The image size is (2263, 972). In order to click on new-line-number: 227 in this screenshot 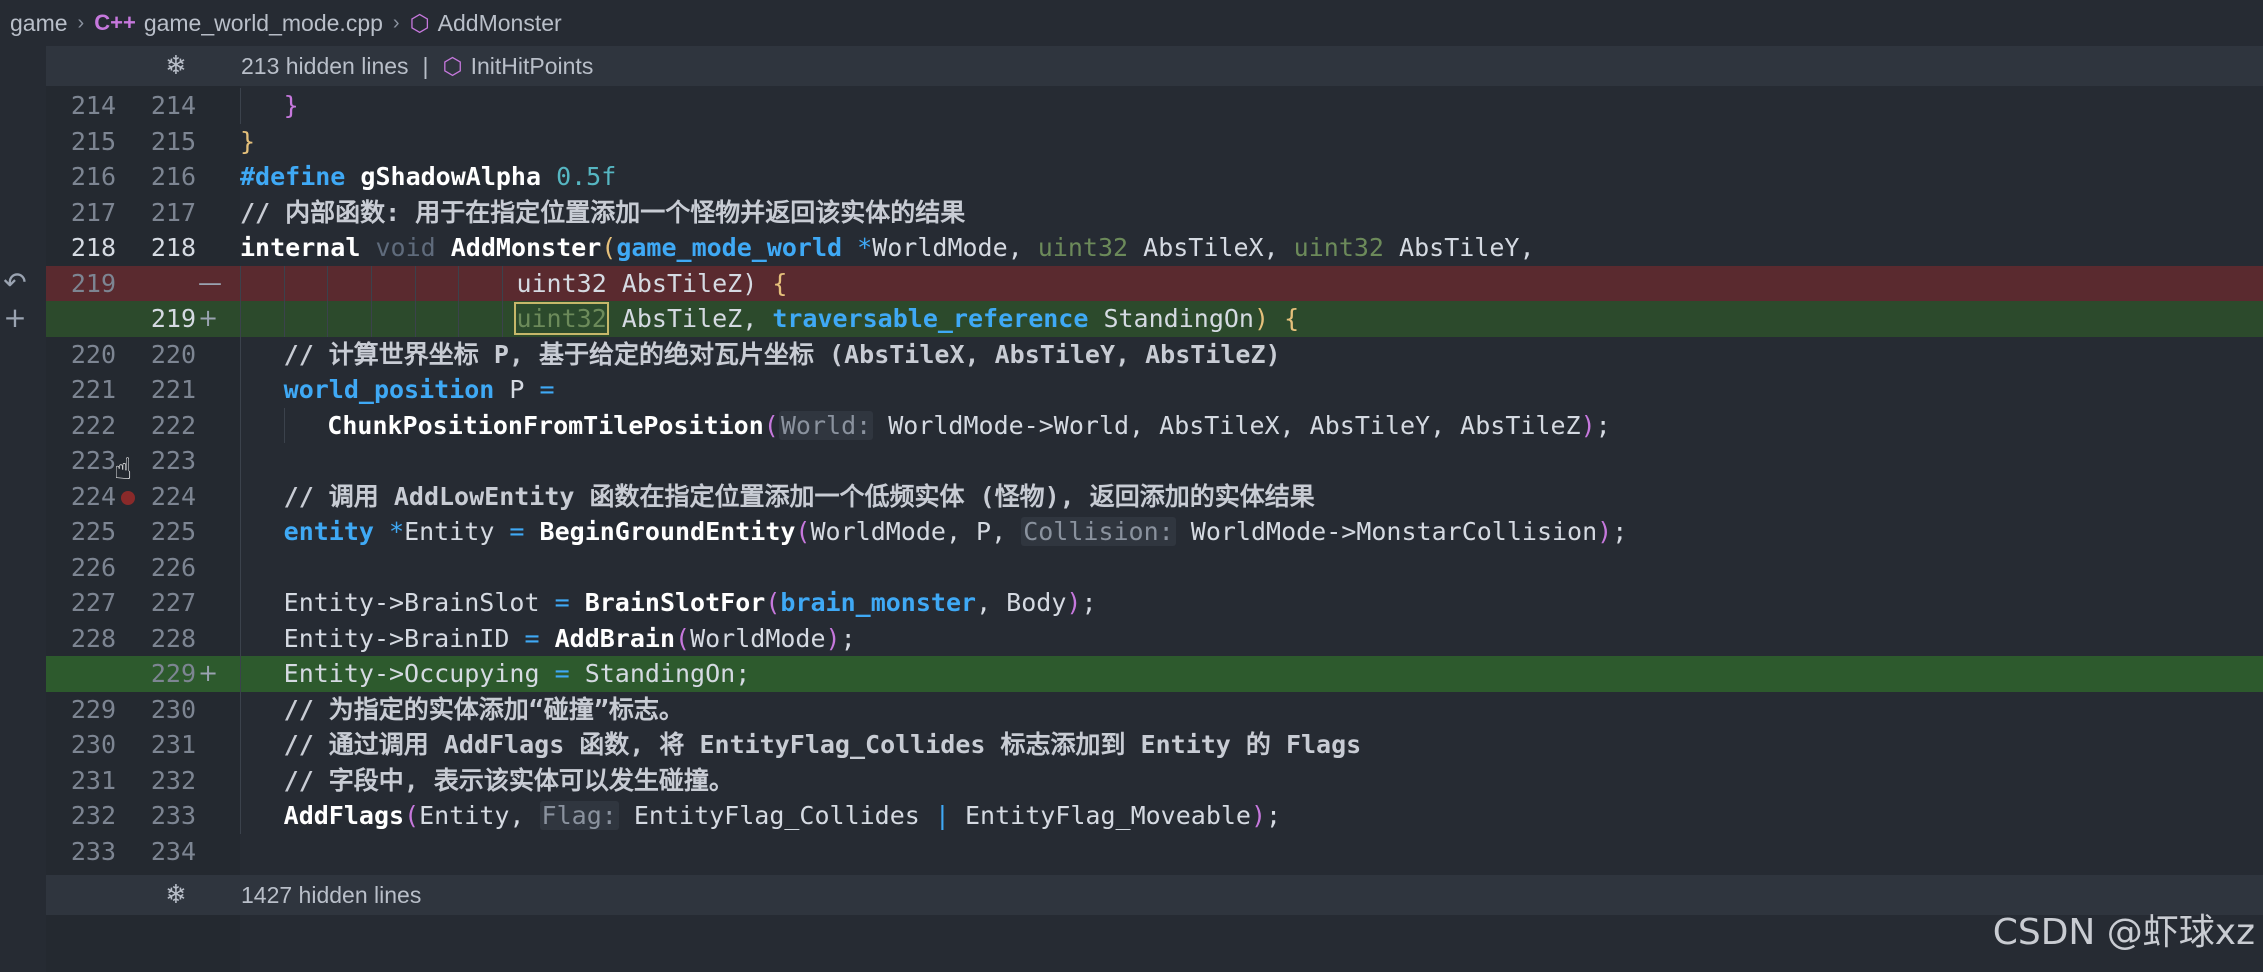, I will do `click(173, 602)`.